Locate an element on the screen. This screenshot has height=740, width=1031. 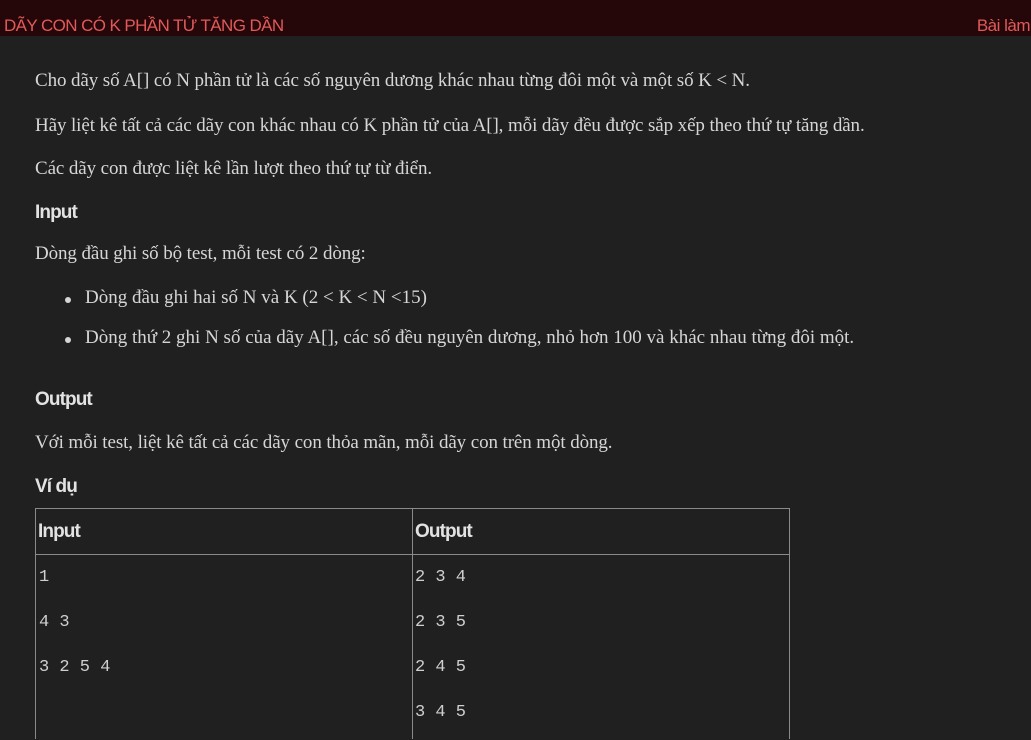
table-header-output: Output is located at coordinates (444, 531).